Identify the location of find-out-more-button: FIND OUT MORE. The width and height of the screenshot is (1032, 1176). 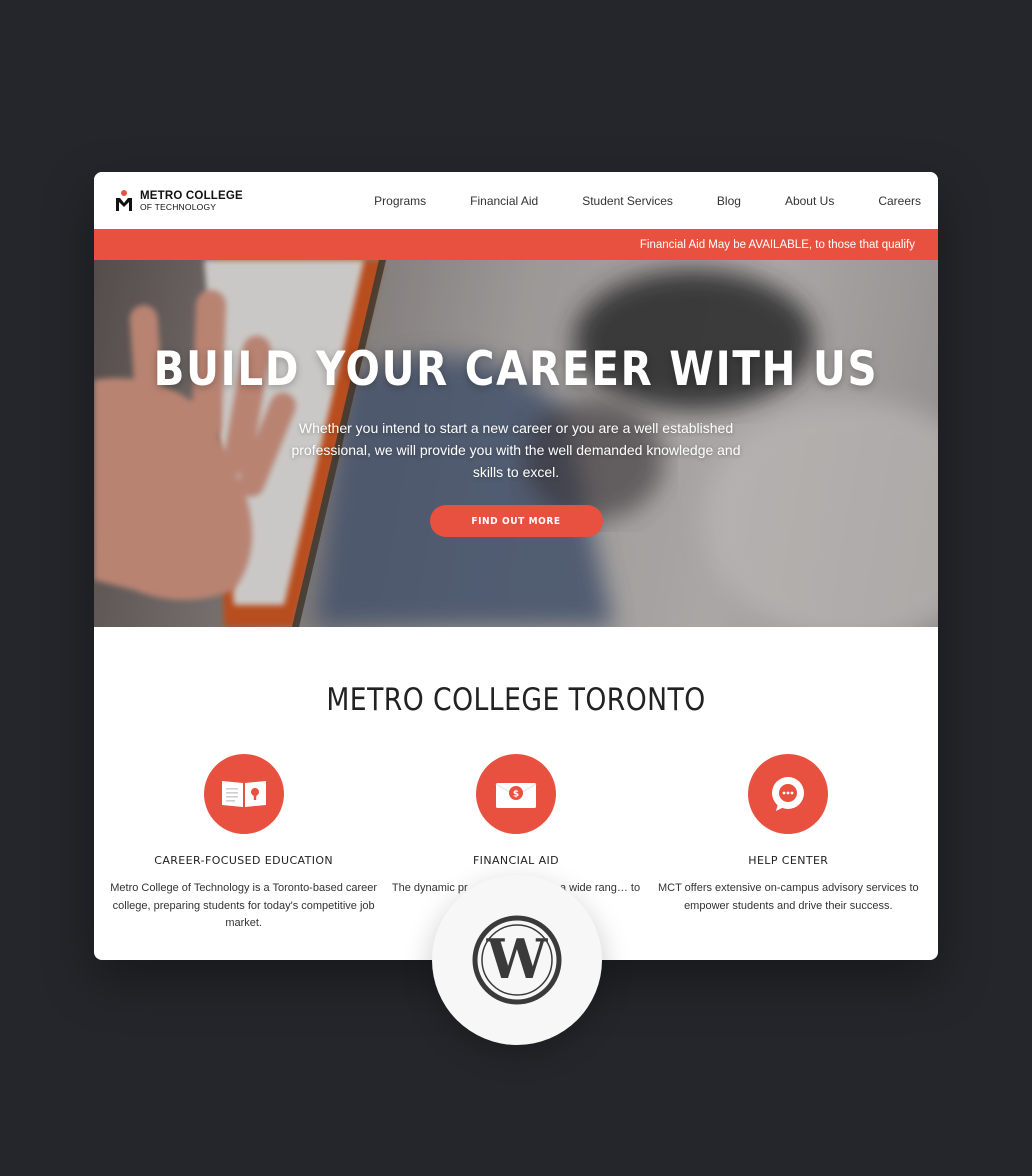
(516, 521).